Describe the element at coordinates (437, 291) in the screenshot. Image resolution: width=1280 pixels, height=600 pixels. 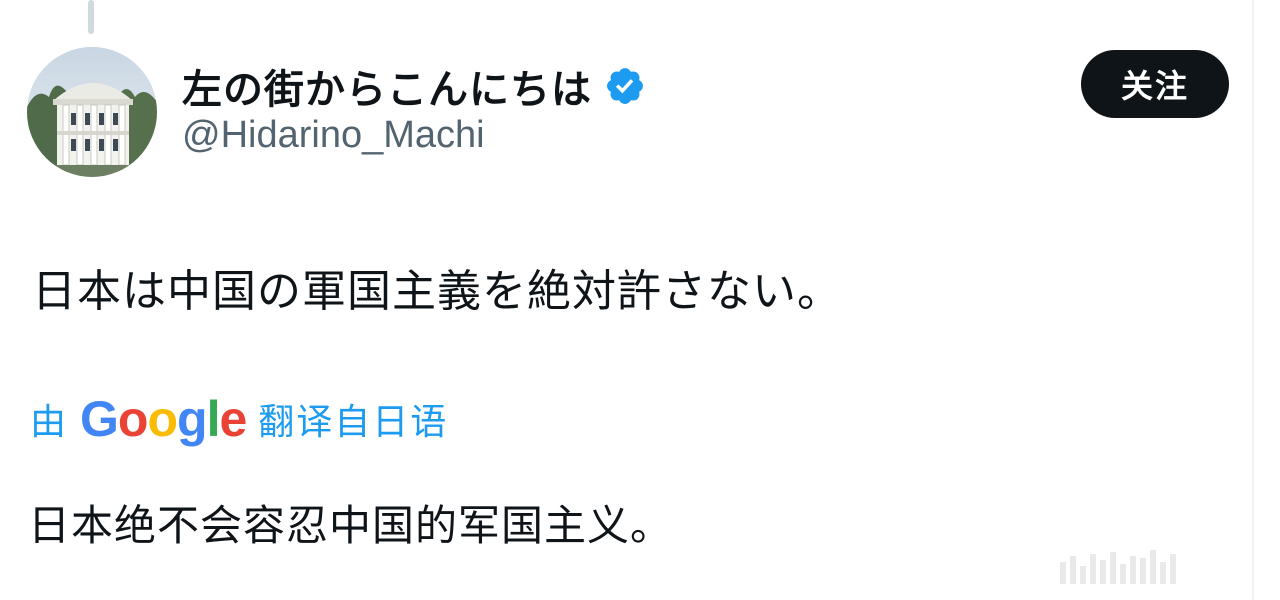
I see `tweet-text: 日本は中国の軍国主義を絶対許さない。` at that location.